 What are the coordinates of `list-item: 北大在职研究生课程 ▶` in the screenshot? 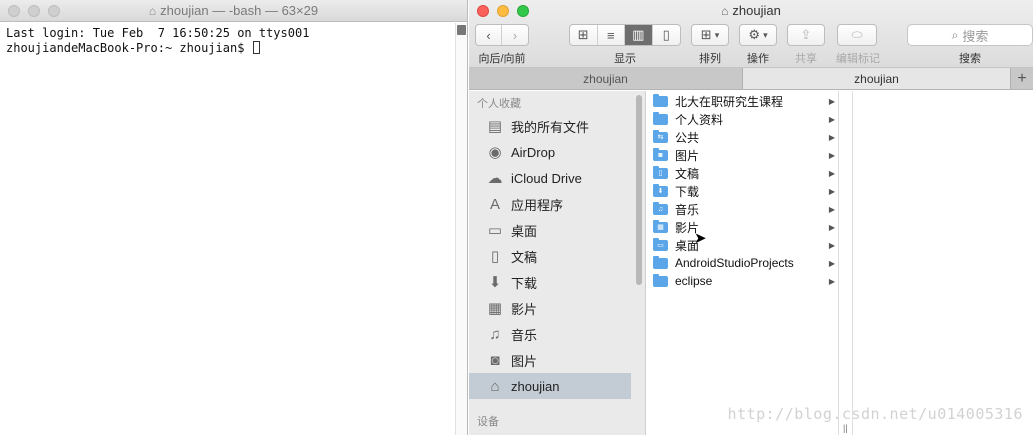 It's located at (742, 101).